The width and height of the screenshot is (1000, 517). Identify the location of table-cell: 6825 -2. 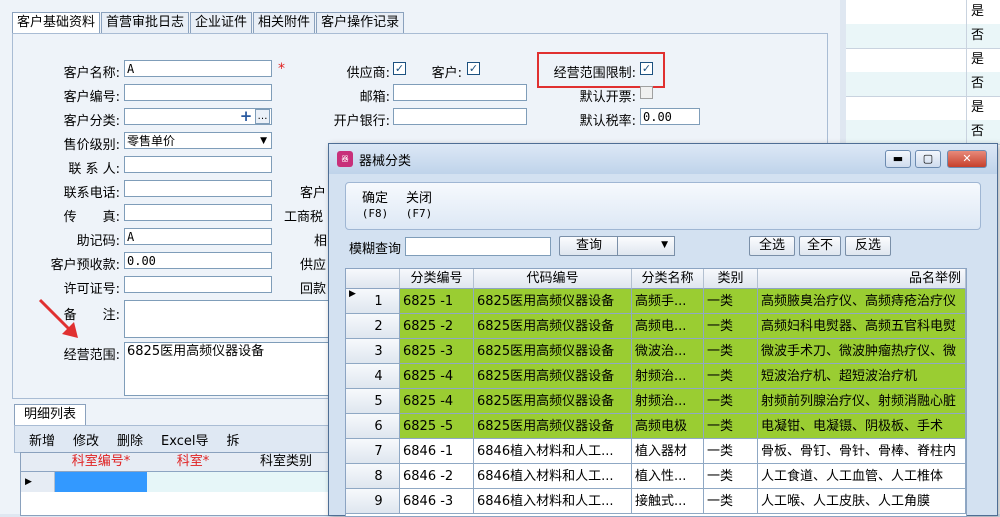
(437, 326).